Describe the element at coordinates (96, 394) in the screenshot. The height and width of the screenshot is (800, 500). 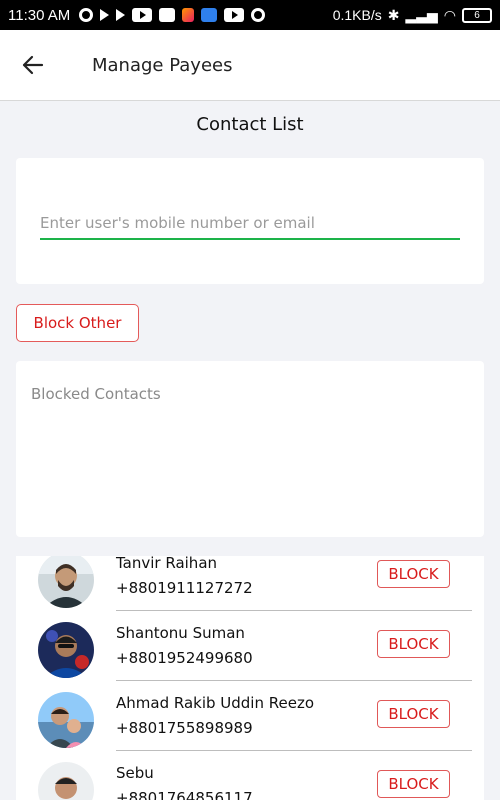
I see `blocked-contacts-label: Blocked Contacts` at that location.